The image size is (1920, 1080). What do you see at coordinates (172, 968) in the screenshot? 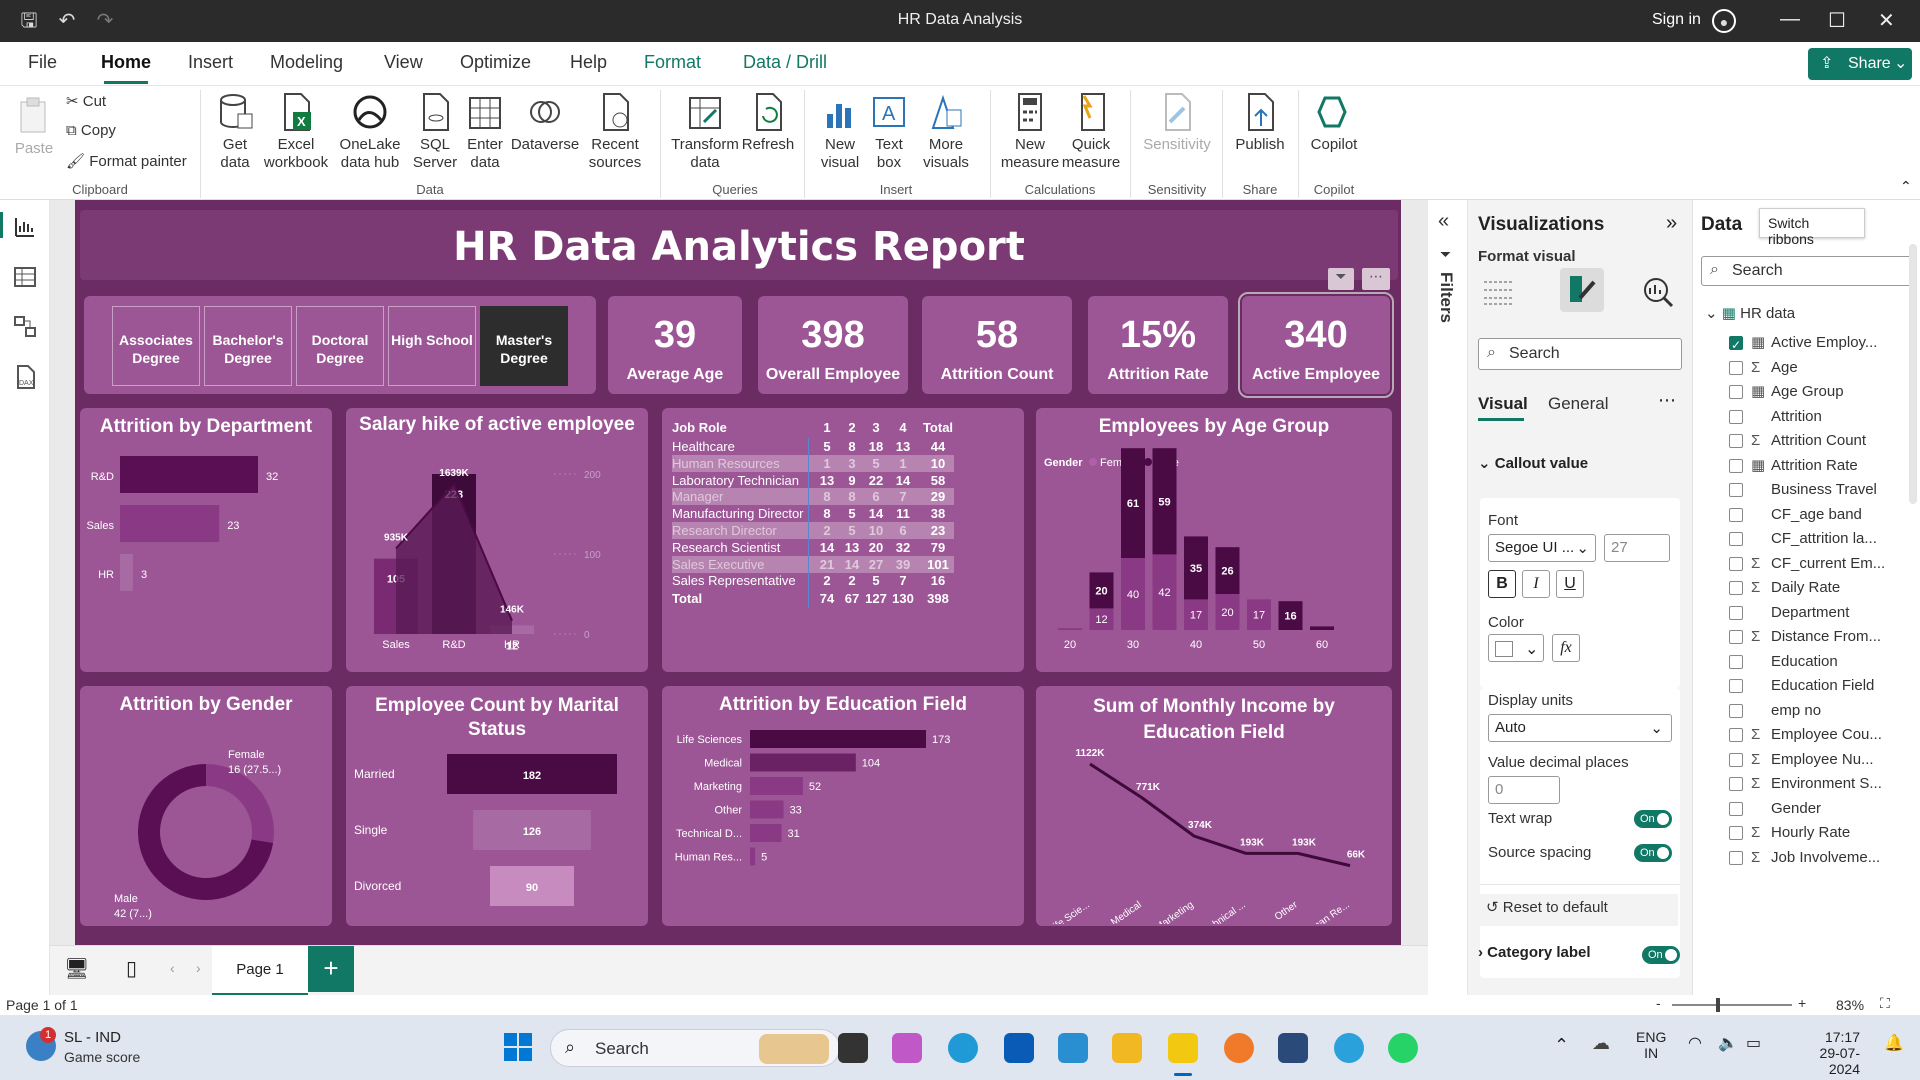
I see `previous-page-icon: ‹` at bounding box center [172, 968].